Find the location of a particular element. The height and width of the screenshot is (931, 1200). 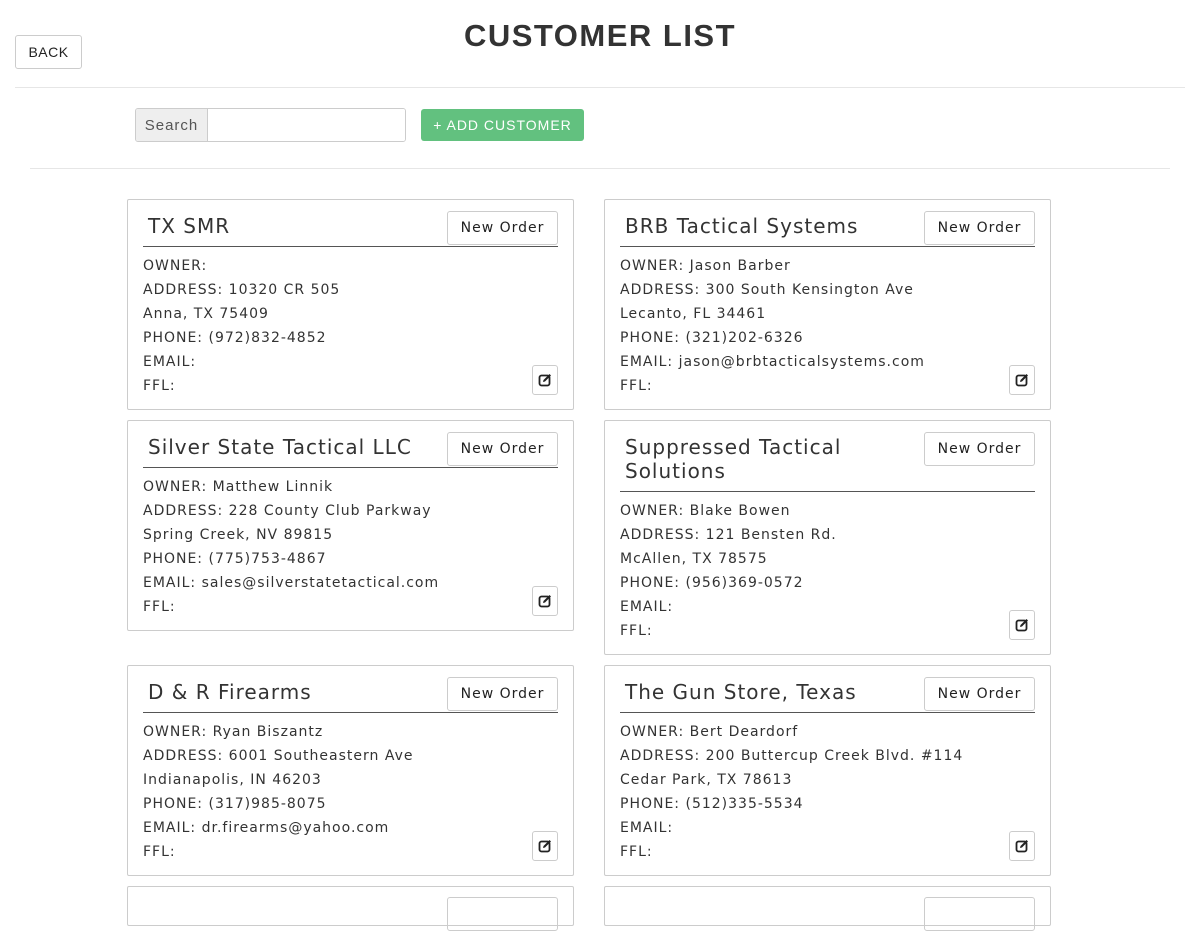

address-line: ADDRESS: 300 South Kensington Ave is located at coordinates (767, 290).